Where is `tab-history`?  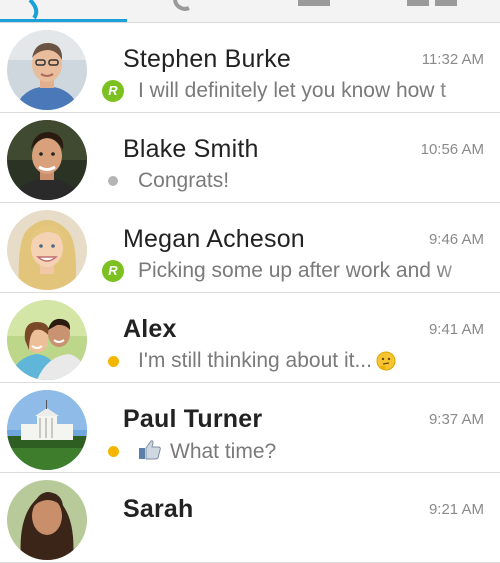 tab-history is located at coordinates (189, 11).